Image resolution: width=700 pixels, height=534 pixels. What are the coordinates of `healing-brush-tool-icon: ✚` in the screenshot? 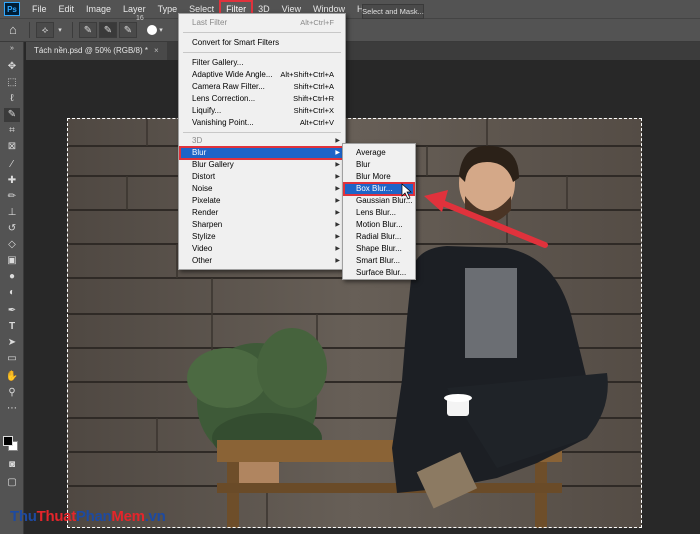 It's located at (12, 181).